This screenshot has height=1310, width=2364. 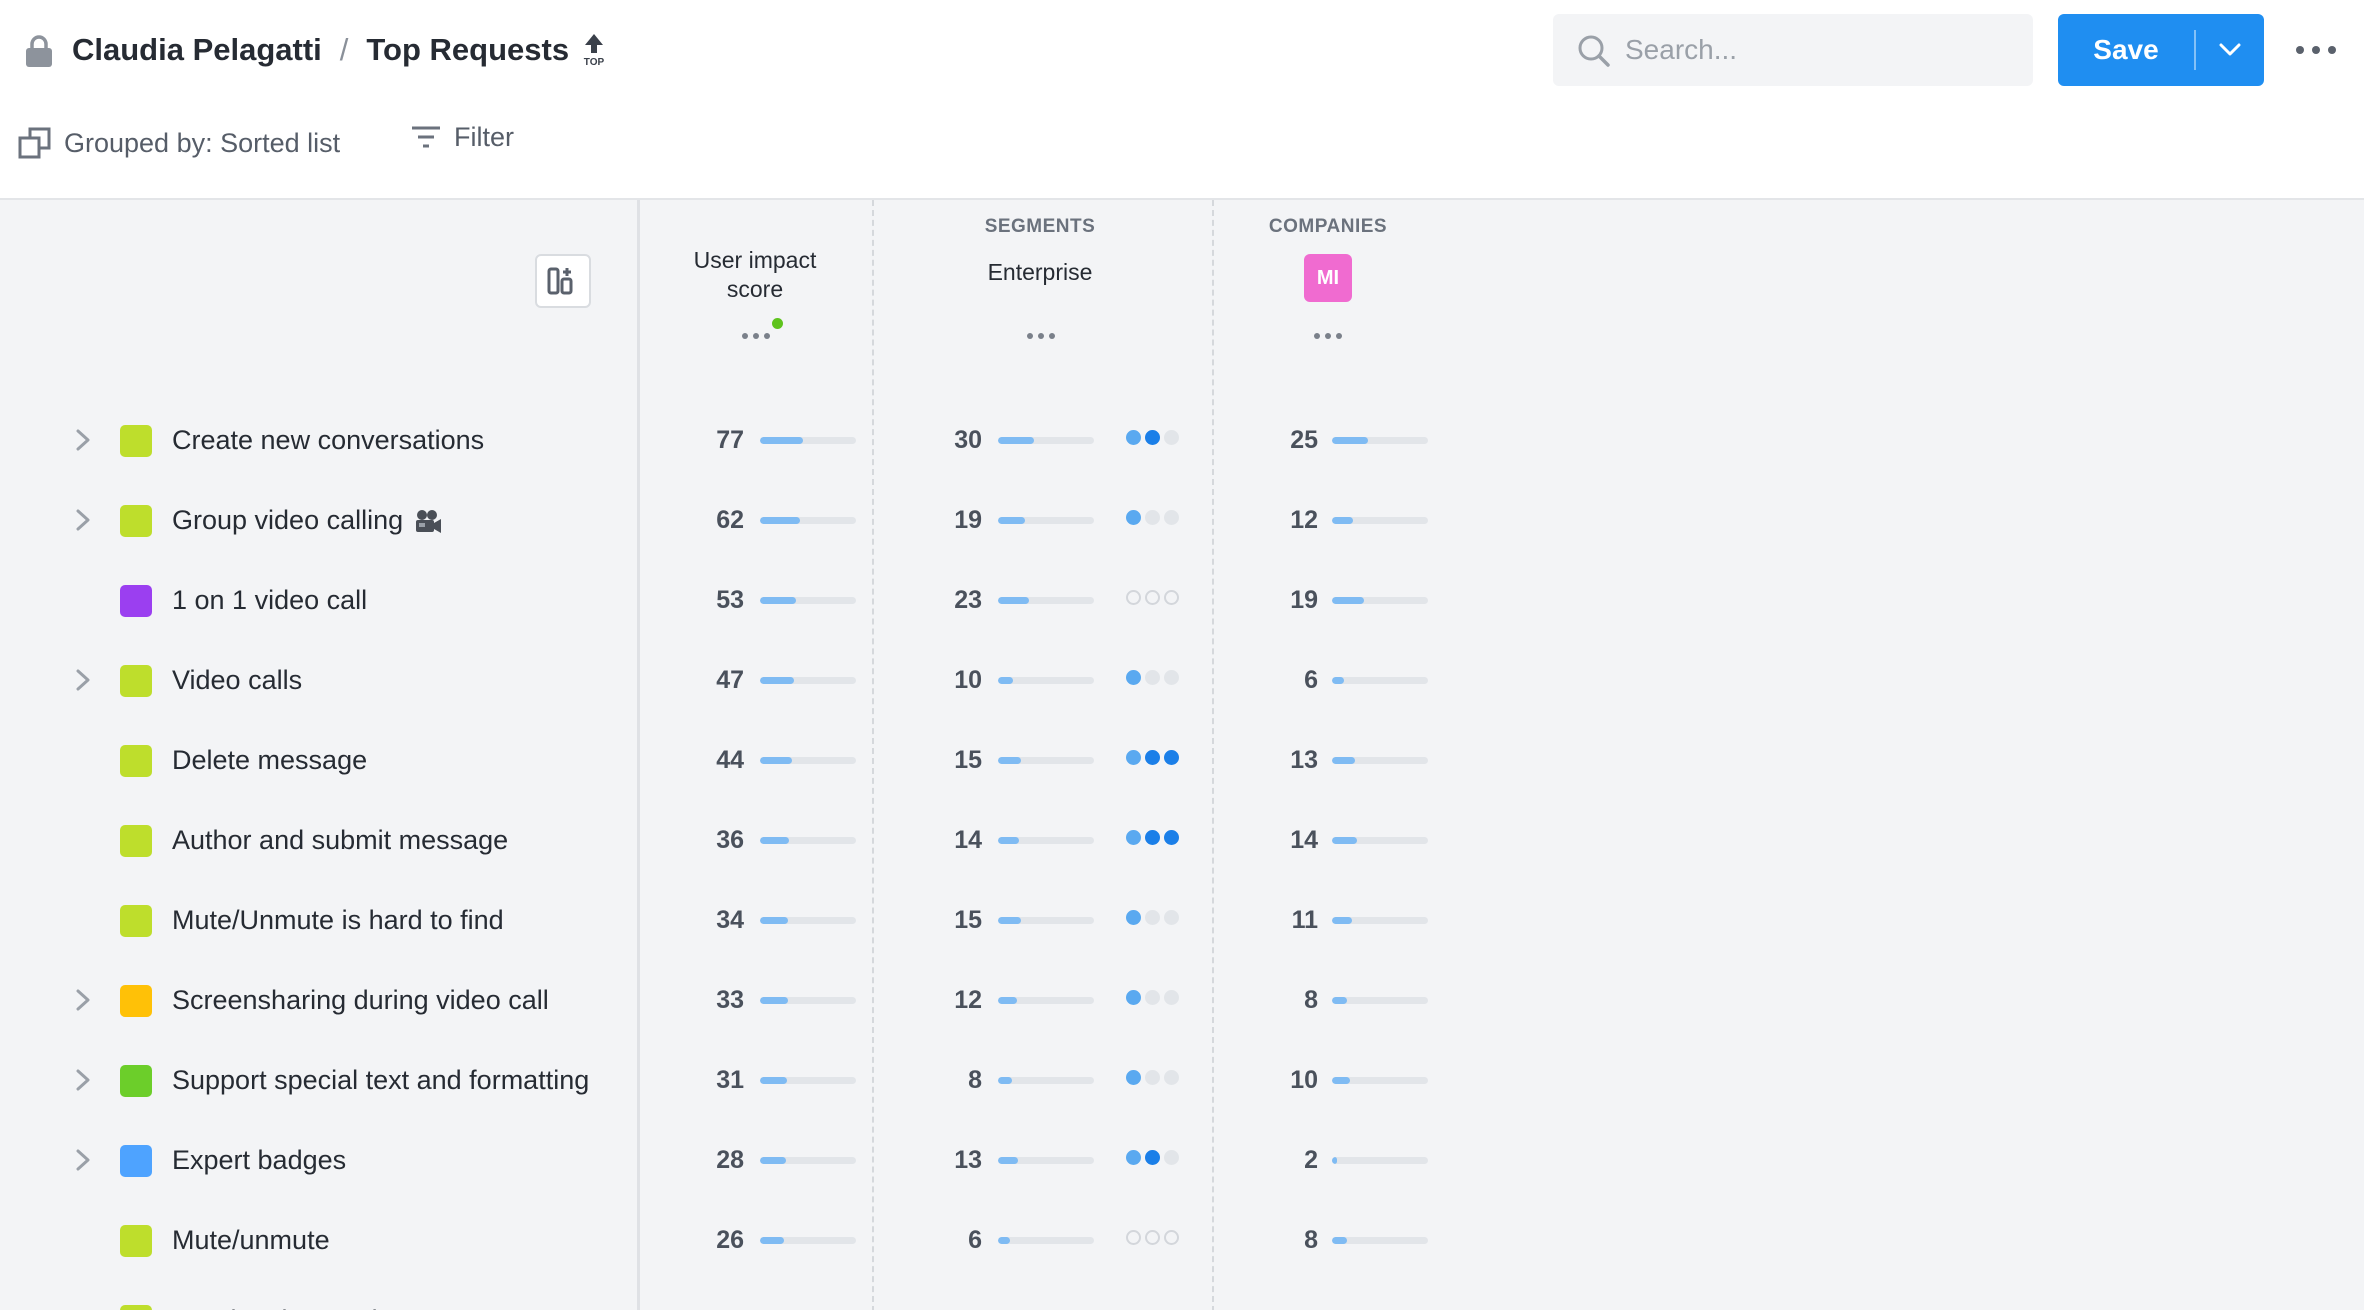 What do you see at coordinates (756, 336) in the screenshot?
I see `impact-column-menu-icon` at bounding box center [756, 336].